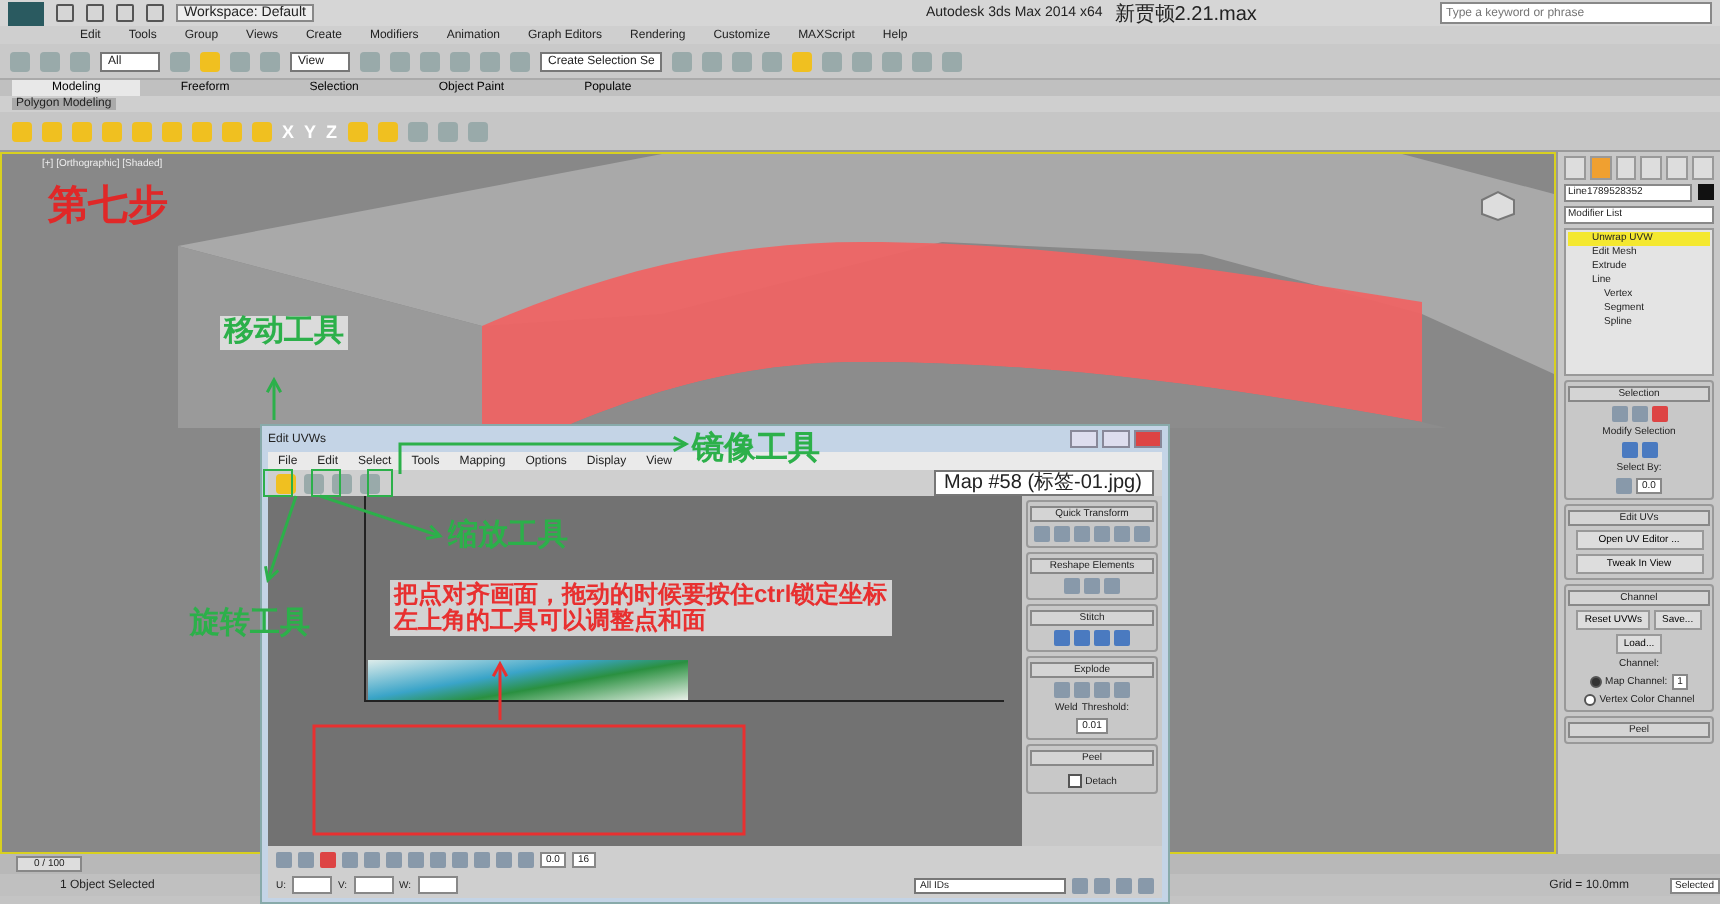 The width and height of the screenshot is (1720, 904). Describe the element at coordinates (1074, 781) in the screenshot. I see `checkbox` at that location.